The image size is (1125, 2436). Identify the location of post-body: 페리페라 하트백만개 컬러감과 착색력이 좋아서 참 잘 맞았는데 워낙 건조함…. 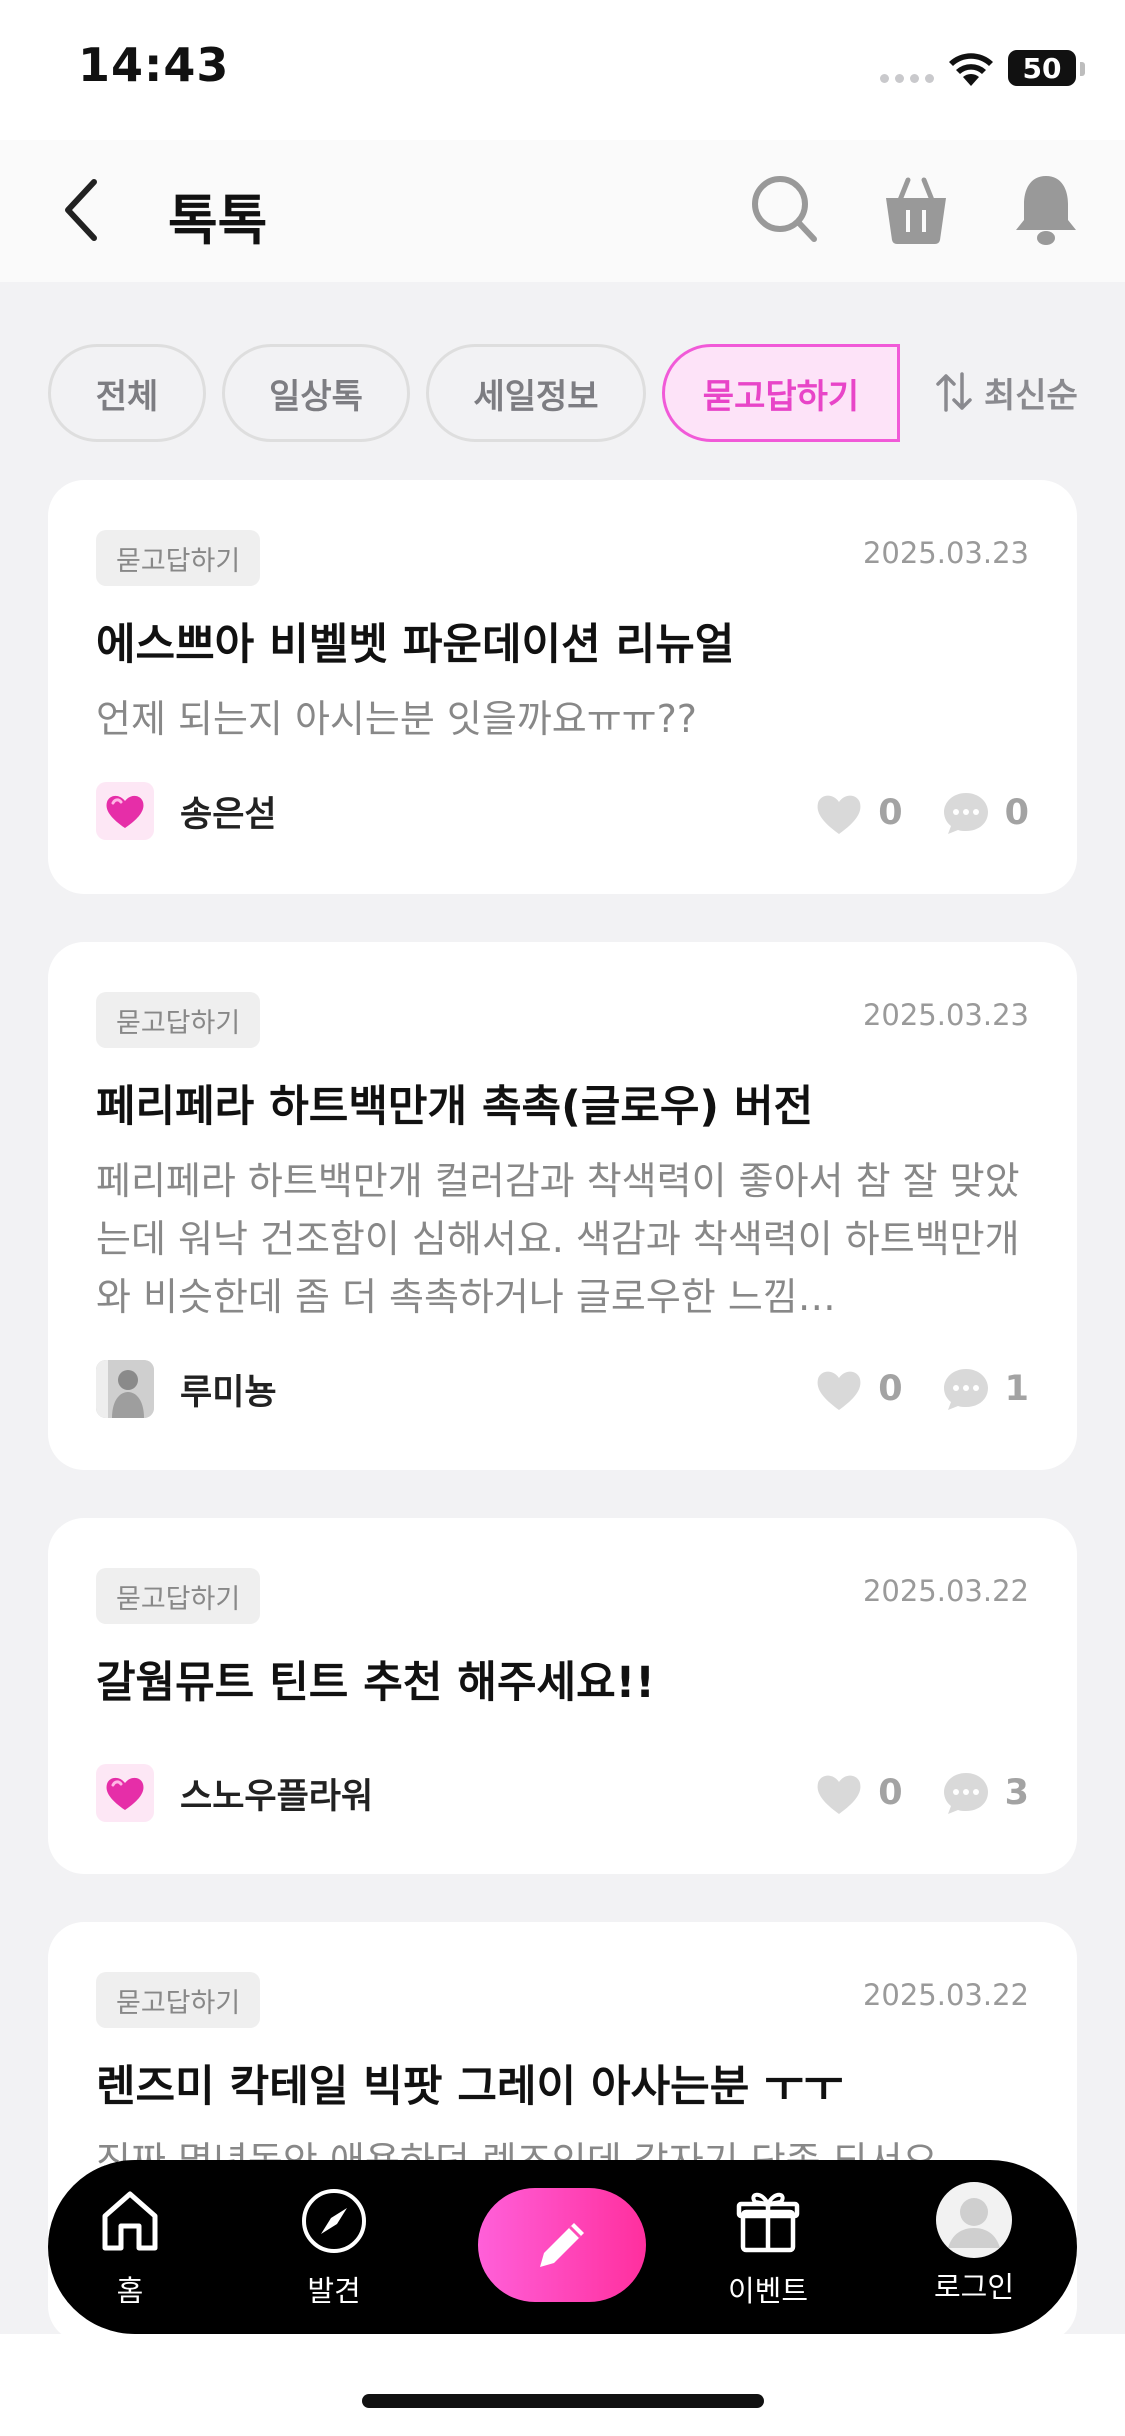
(558, 1239).